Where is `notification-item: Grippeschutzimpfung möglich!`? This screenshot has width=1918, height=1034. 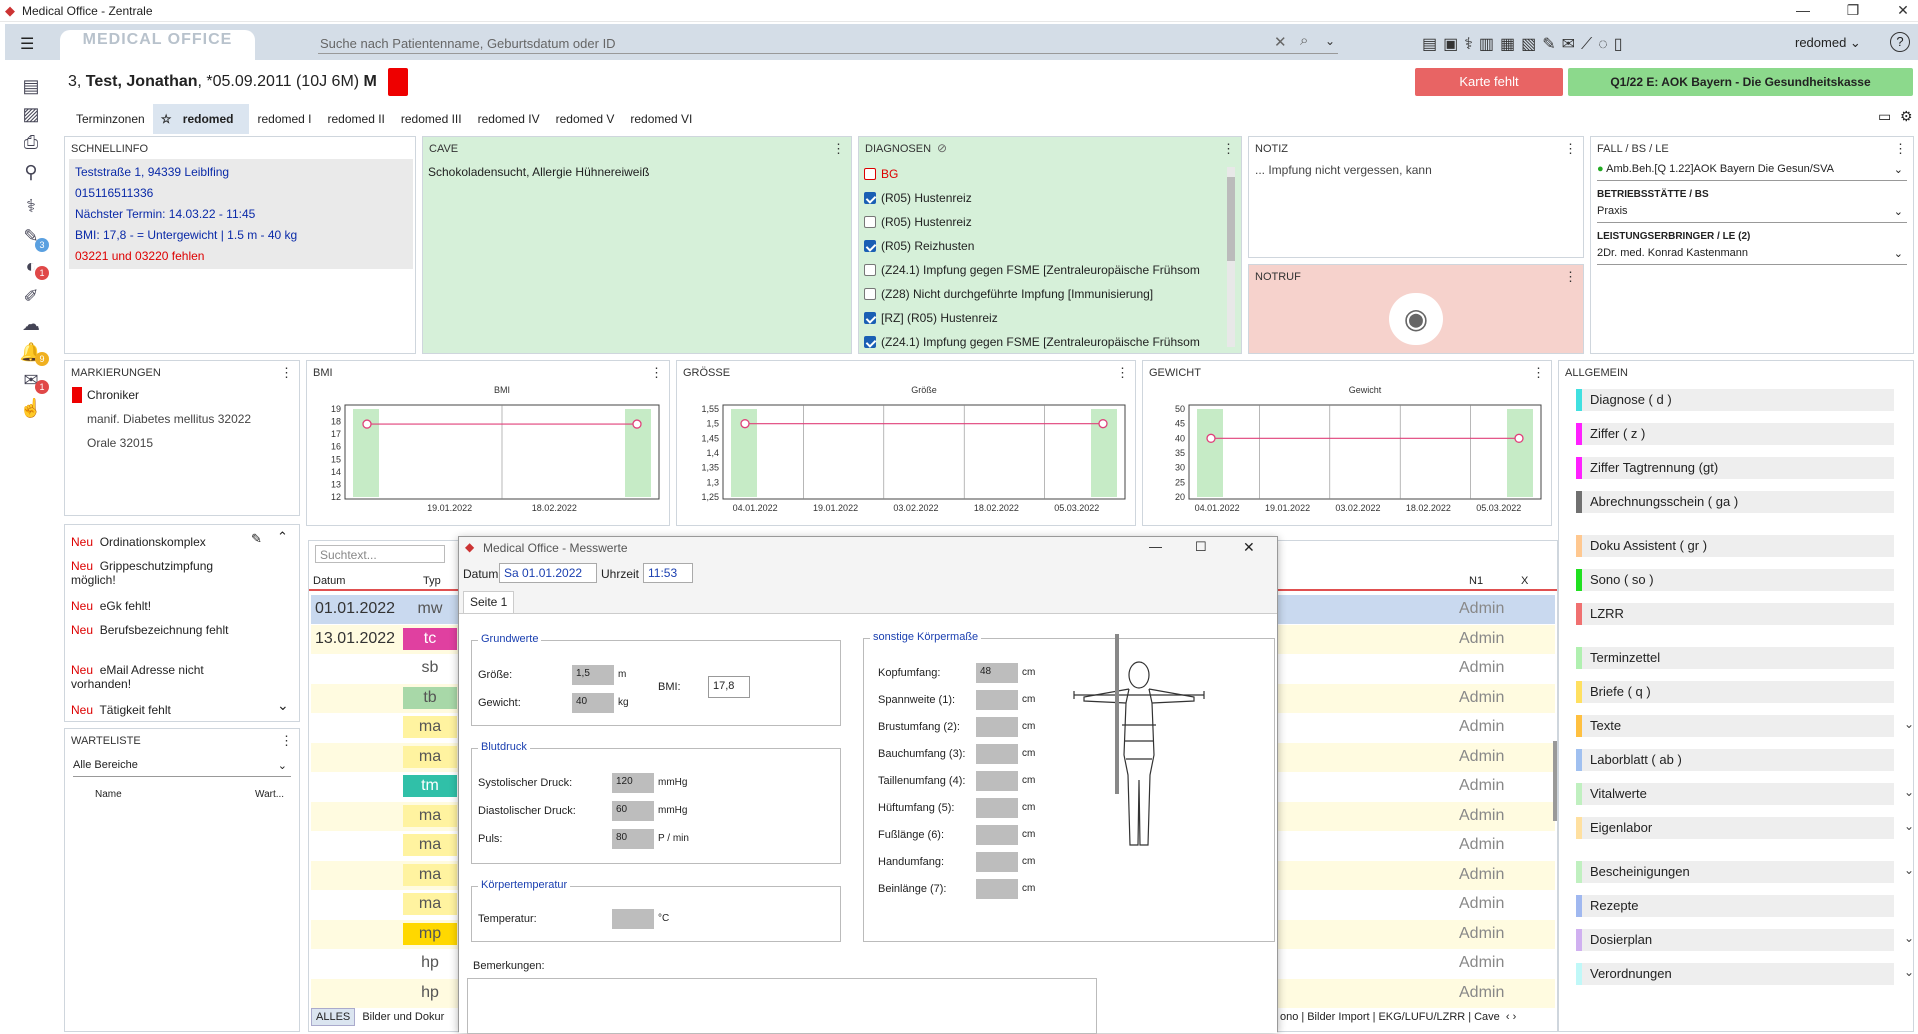
notification-item: Grippeschutzimpfung möglich! is located at coordinates (142, 573).